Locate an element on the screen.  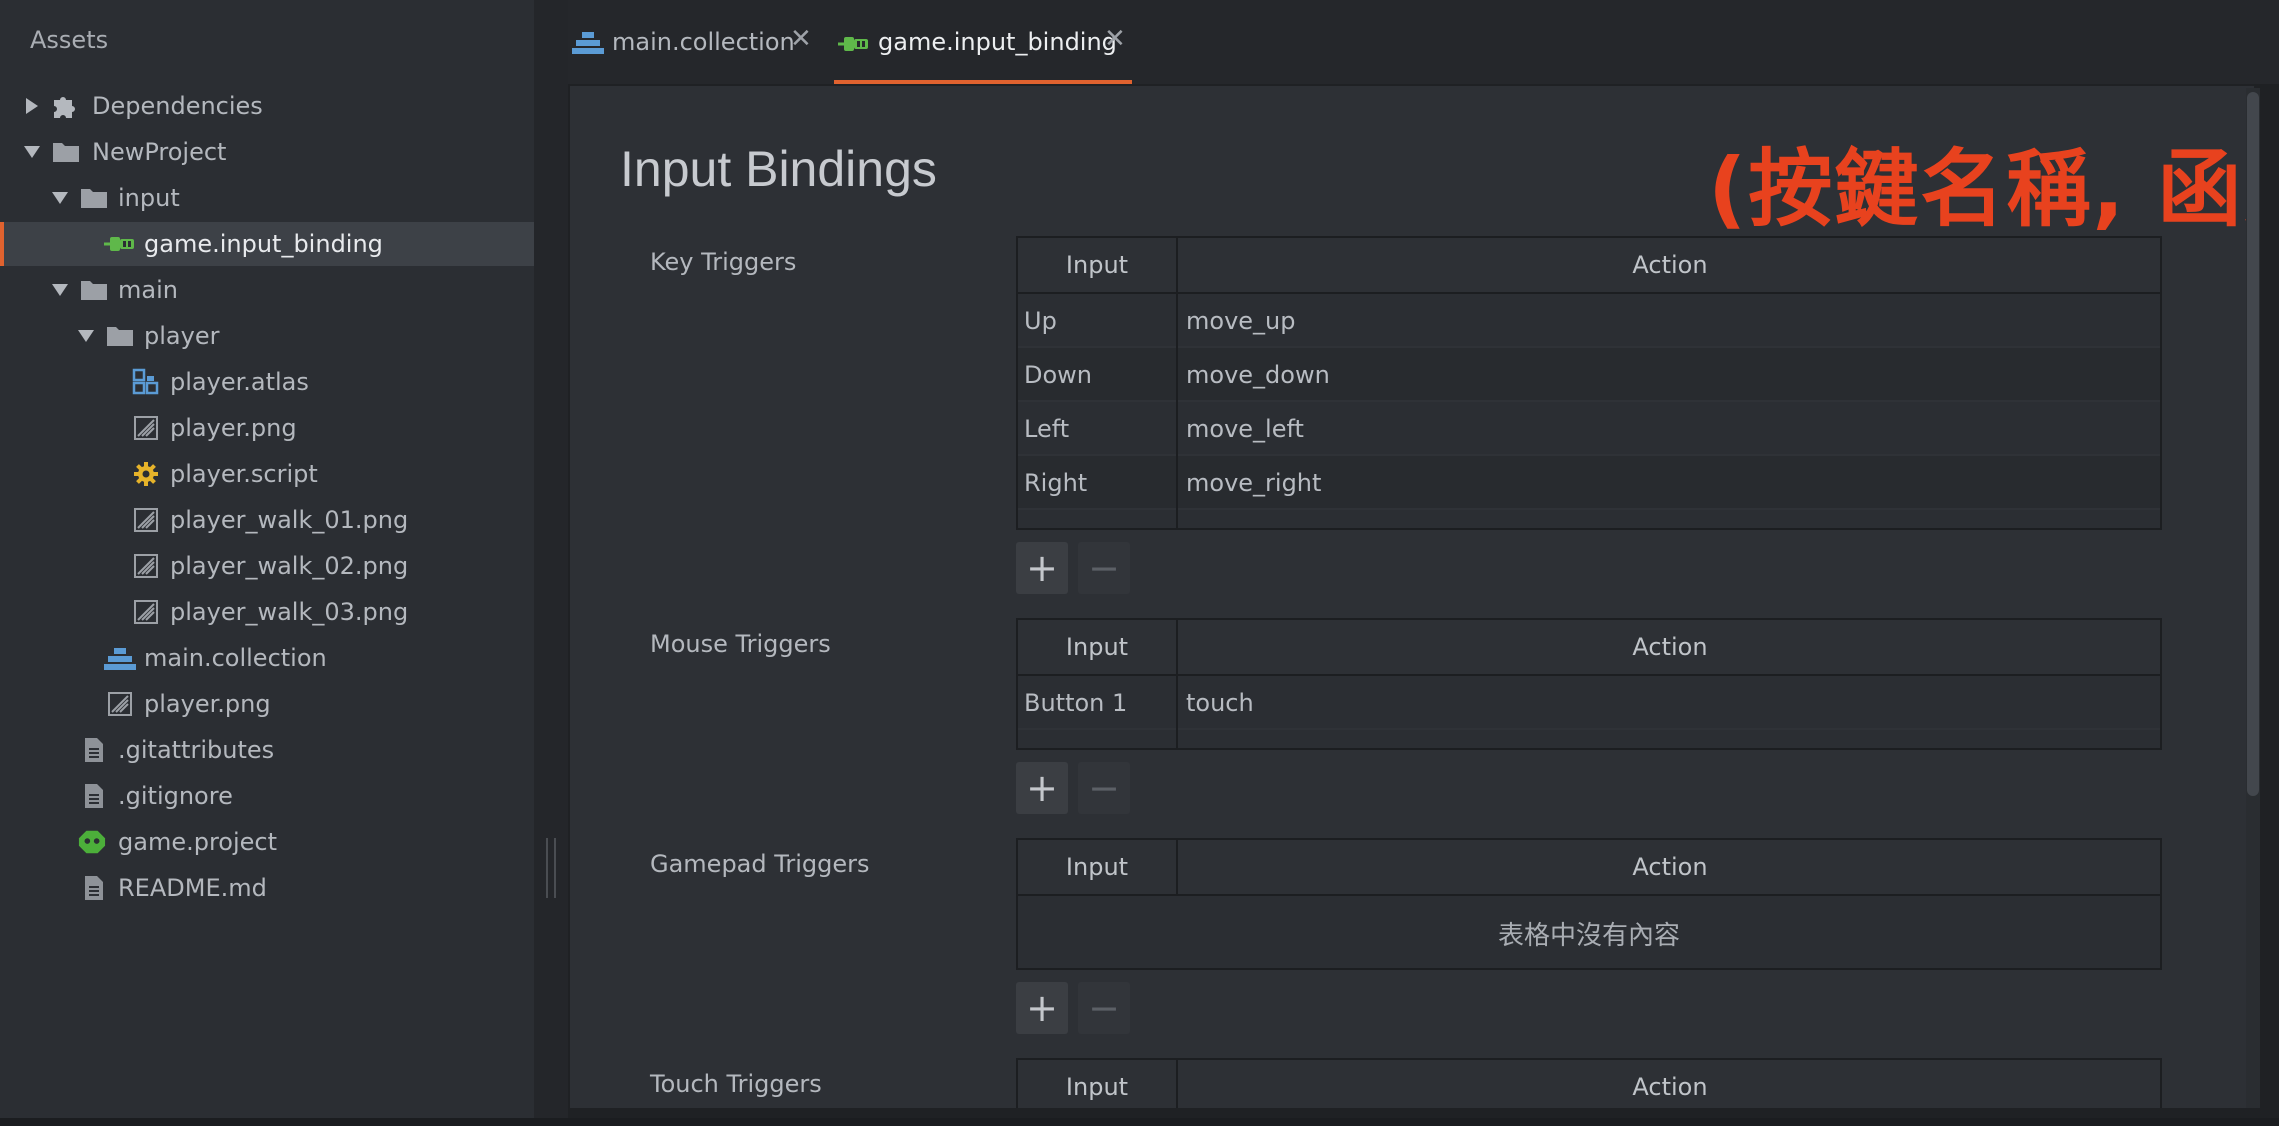
add-key-trigger-button: + is located at coordinates (1042, 568).